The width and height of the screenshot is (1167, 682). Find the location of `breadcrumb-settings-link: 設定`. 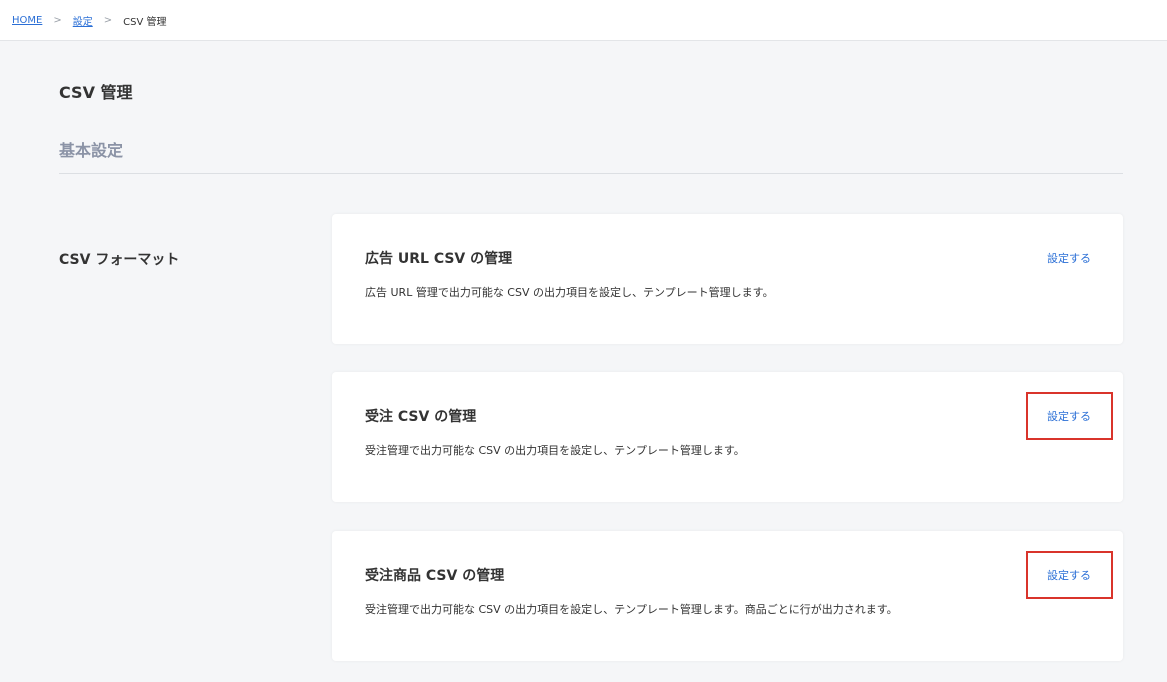

breadcrumb-settings-link: 設定 is located at coordinates (83, 20).